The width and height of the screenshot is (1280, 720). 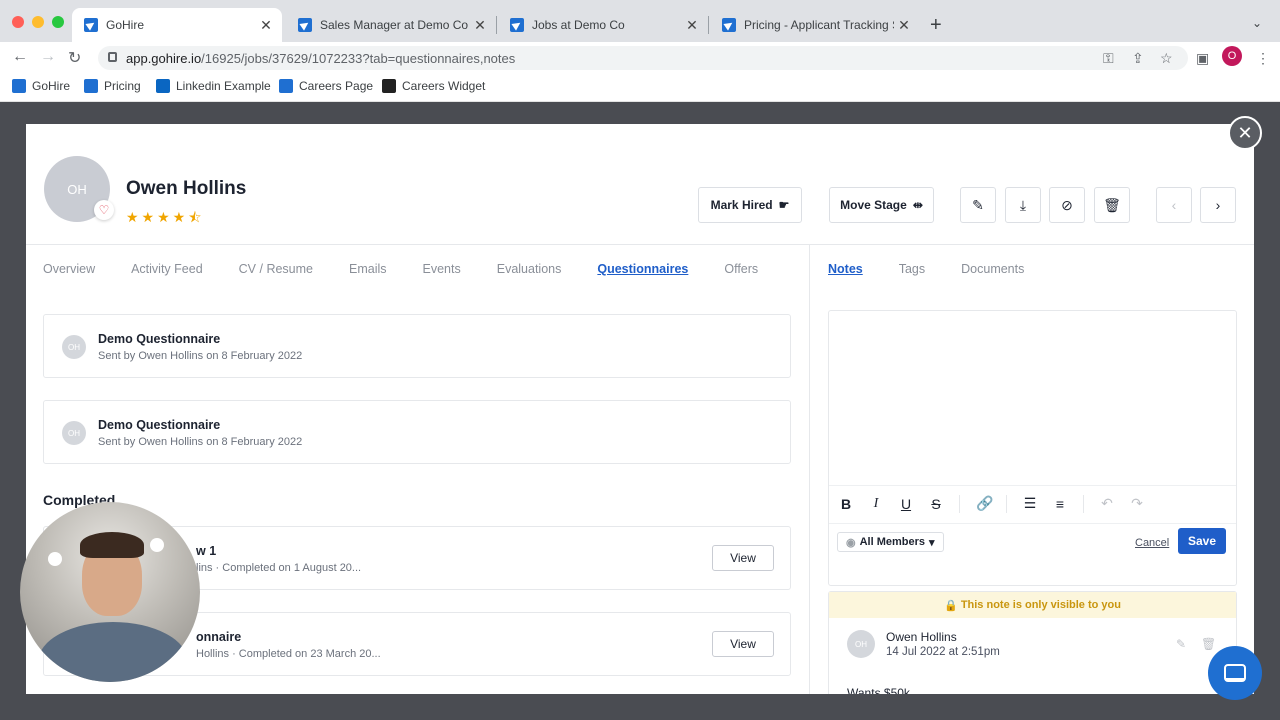 I want to click on presenter-hair, so click(x=112, y=545).